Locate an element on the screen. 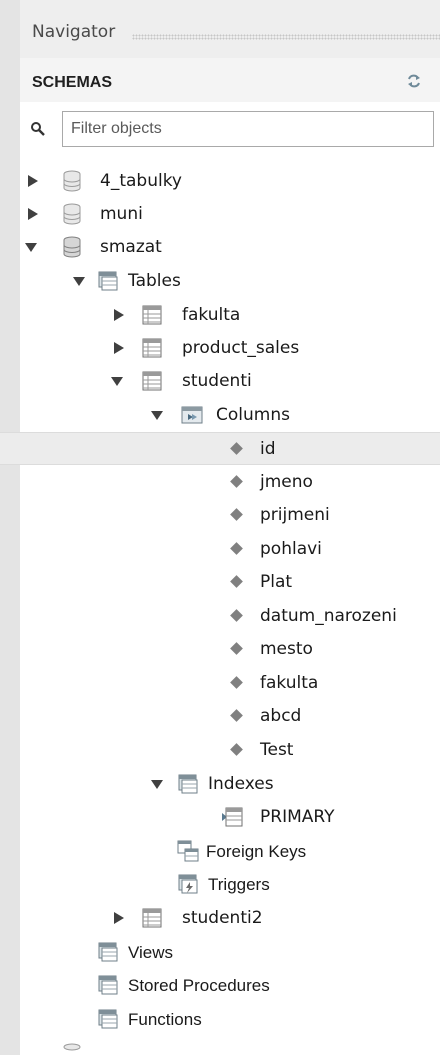  tree-item-label: prijmeni is located at coordinates (295, 515).